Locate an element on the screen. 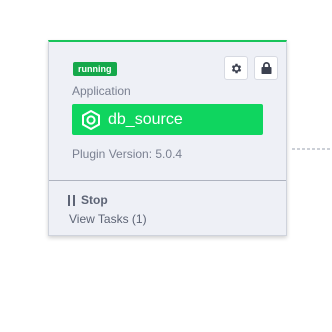 The image size is (332, 332). settings-button is located at coordinates (236, 68).